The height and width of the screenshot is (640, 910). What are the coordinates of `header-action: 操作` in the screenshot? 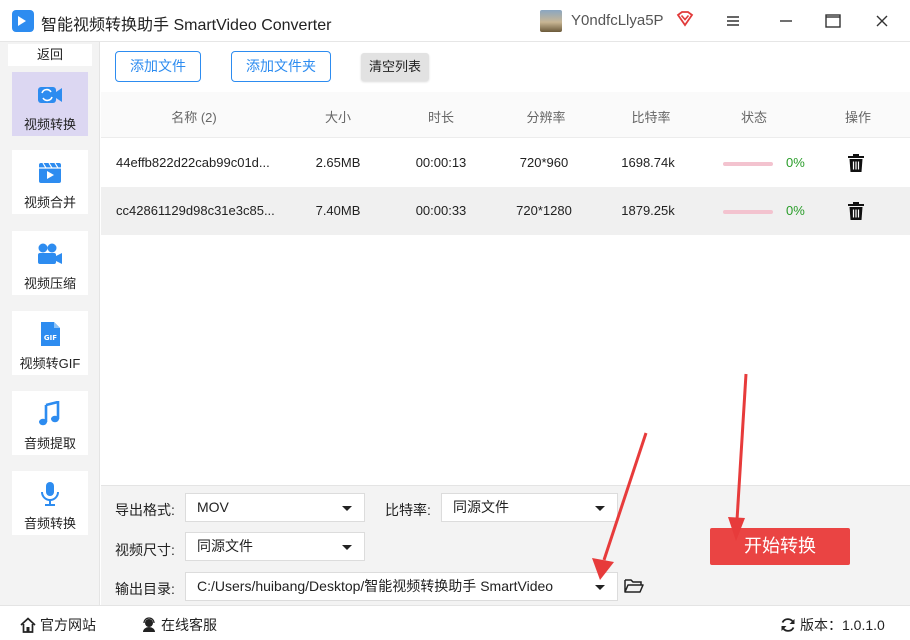 It's located at (857, 117).